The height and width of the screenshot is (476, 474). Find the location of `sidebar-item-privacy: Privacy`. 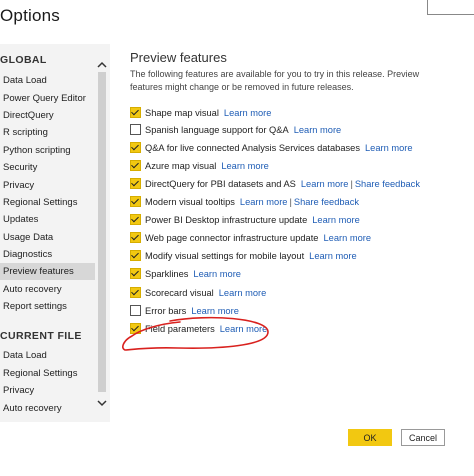

sidebar-item-privacy: Privacy is located at coordinates (47, 185).